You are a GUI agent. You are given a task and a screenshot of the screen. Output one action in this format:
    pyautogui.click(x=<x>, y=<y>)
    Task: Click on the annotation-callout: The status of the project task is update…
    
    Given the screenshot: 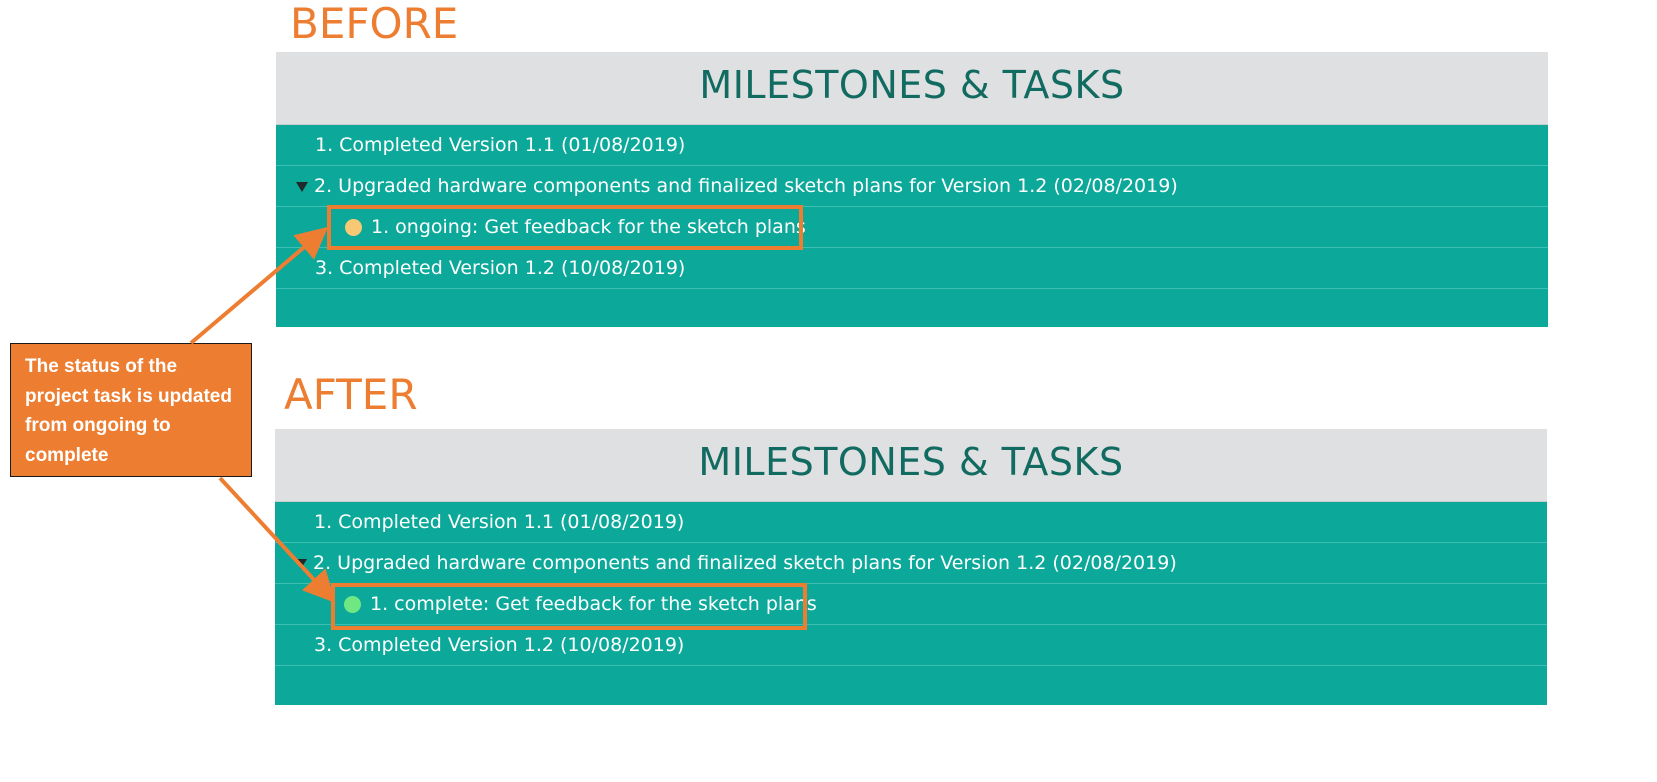 What is the action you would take?
    pyautogui.click(x=131, y=410)
    